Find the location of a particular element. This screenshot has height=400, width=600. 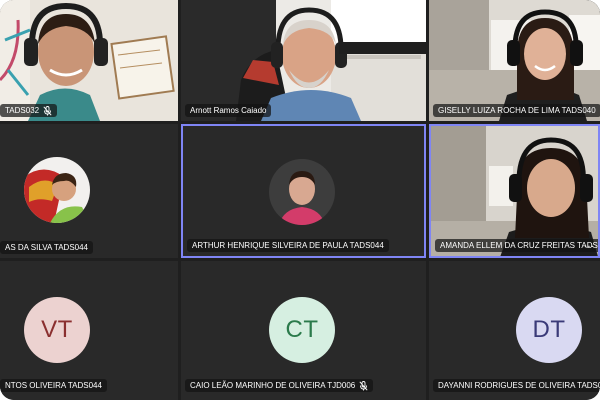

participant-tile-9: DT DAYANNI RODRIGUES DE OLIVEIRA TADS044 is located at coordinates (514, 330).